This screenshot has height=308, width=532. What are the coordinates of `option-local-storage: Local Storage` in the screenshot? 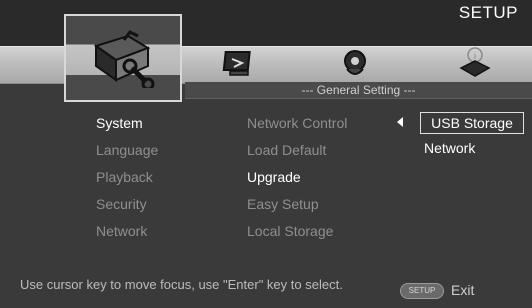 It's located at (297, 231).